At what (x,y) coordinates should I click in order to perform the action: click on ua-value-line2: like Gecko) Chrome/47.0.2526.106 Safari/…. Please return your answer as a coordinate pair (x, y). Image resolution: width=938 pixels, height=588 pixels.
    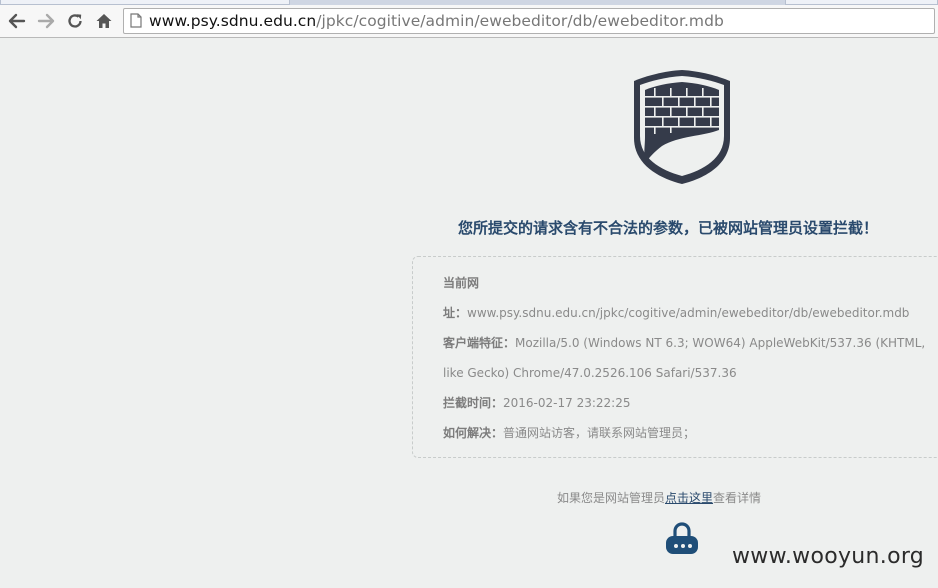
    Looking at the image, I should click on (590, 373).